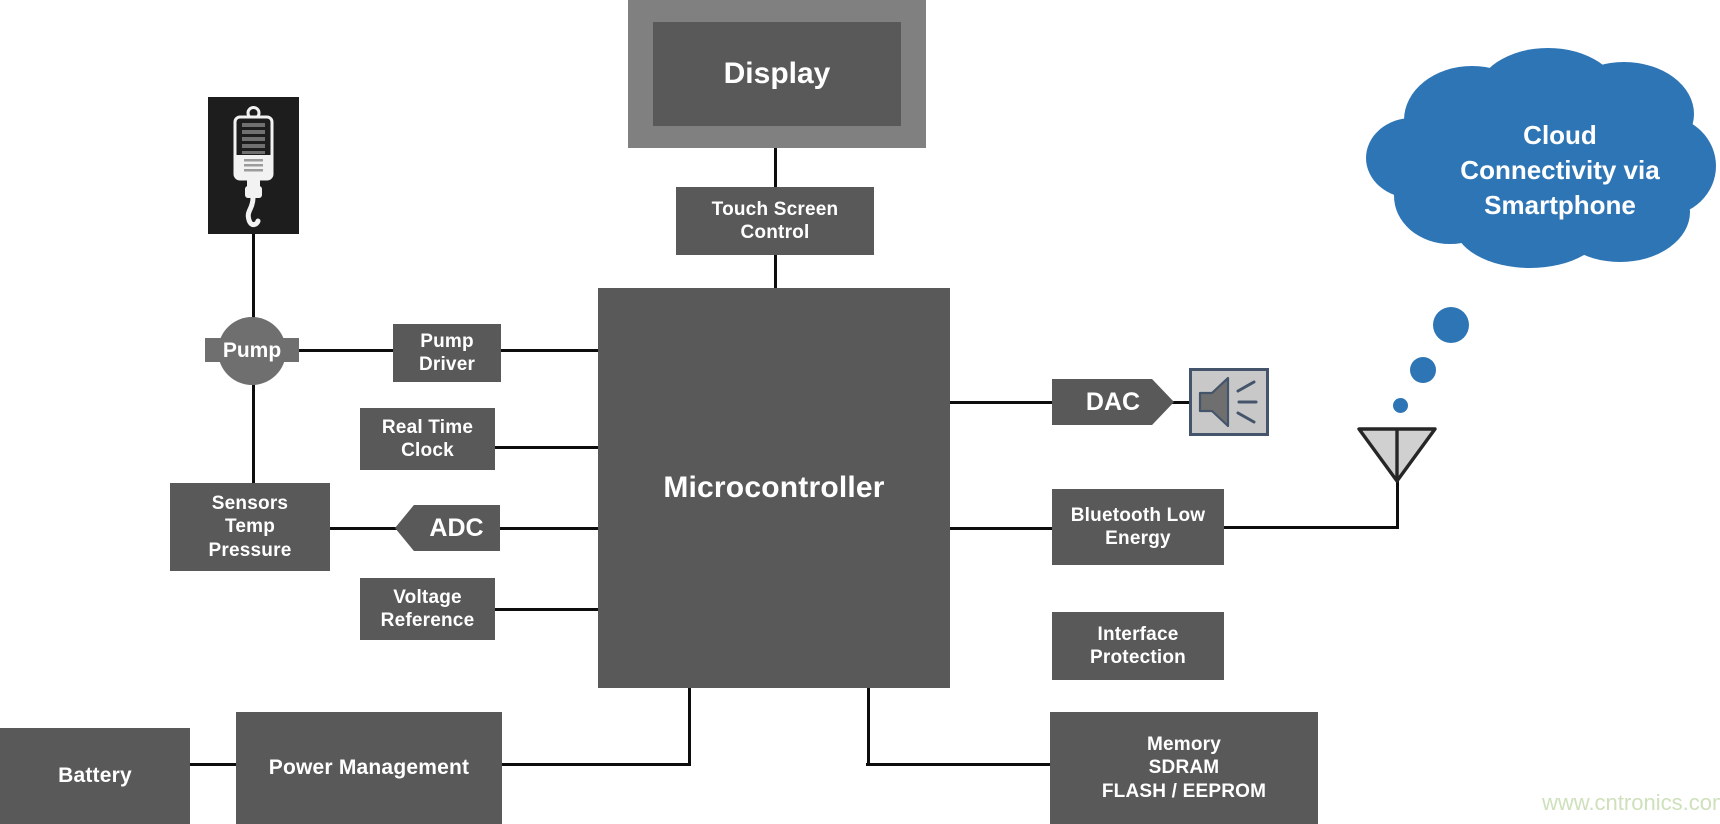  What do you see at coordinates (775, 221) in the screenshot?
I see `block-touch-screen-control: Touch Screen Control` at bounding box center [775, 221].